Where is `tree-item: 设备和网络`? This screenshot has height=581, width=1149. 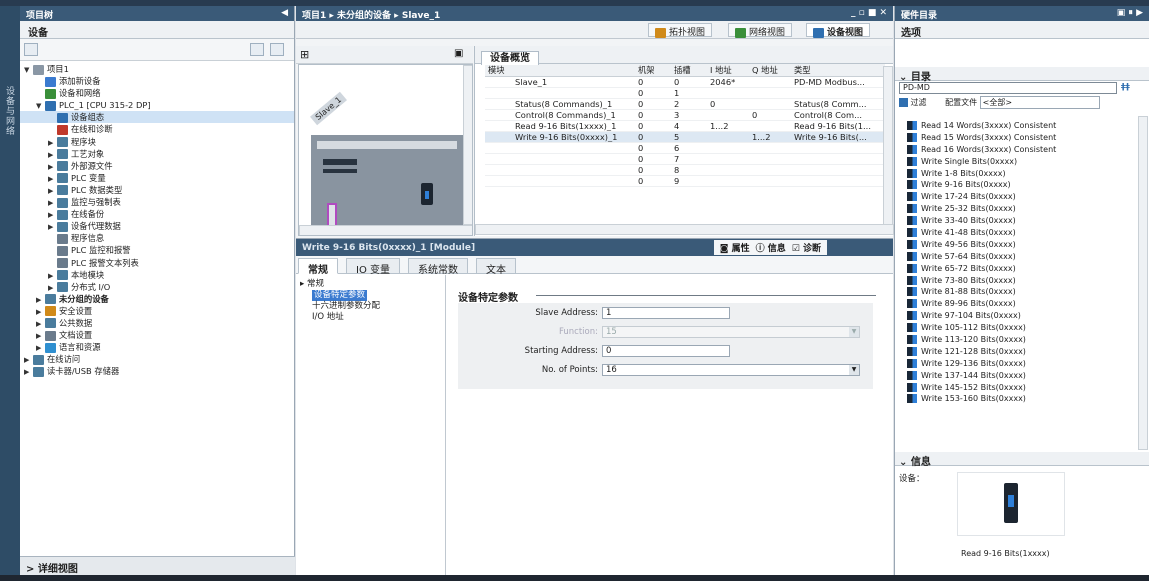
tree-item: 设备和网络 is located at coordinates (157, 93).